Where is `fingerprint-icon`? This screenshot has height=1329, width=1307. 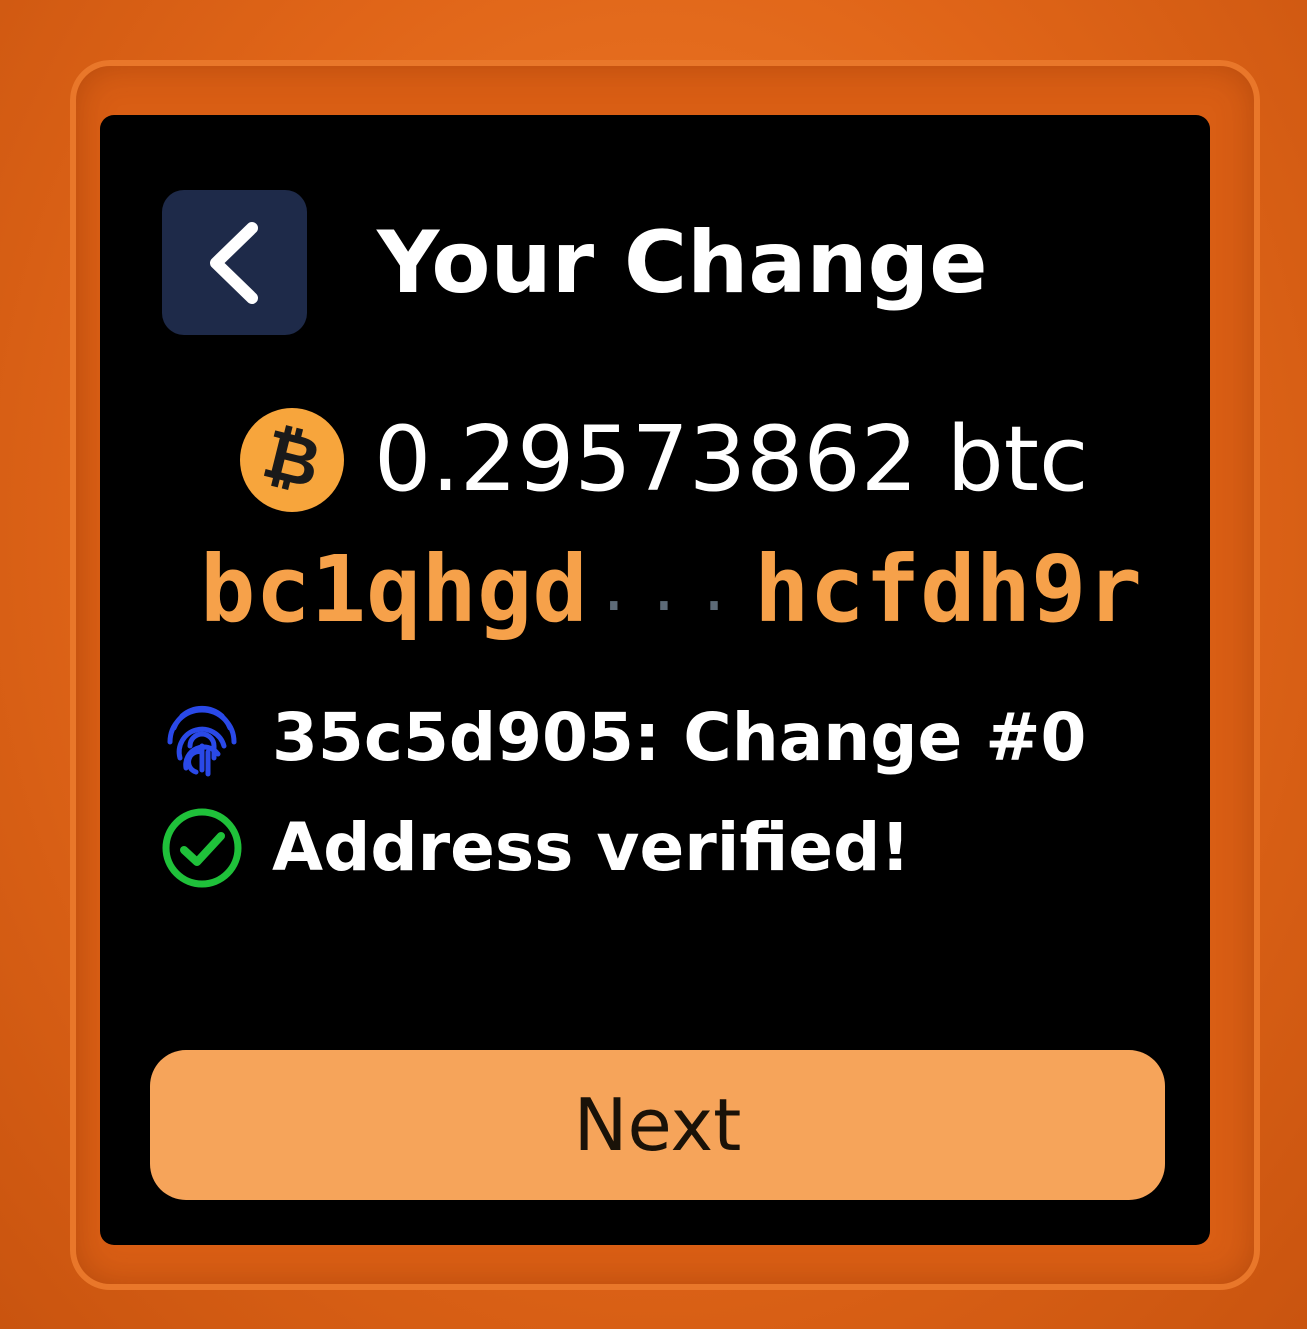
fingerprint-icon is located at coordinates (202, 738).